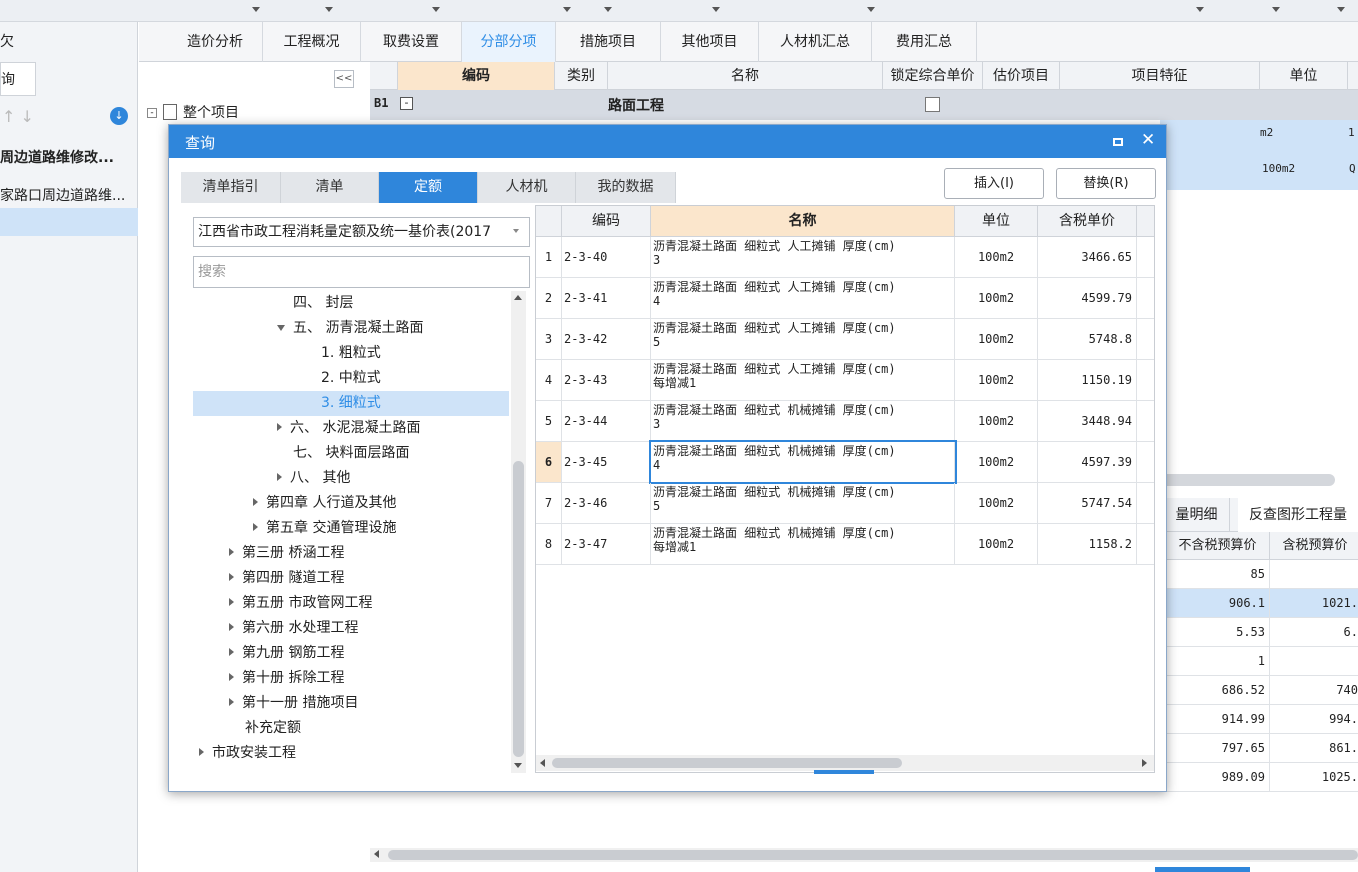  I want to click on tree-node: 第十一册 措施项目, so click(351, 703).